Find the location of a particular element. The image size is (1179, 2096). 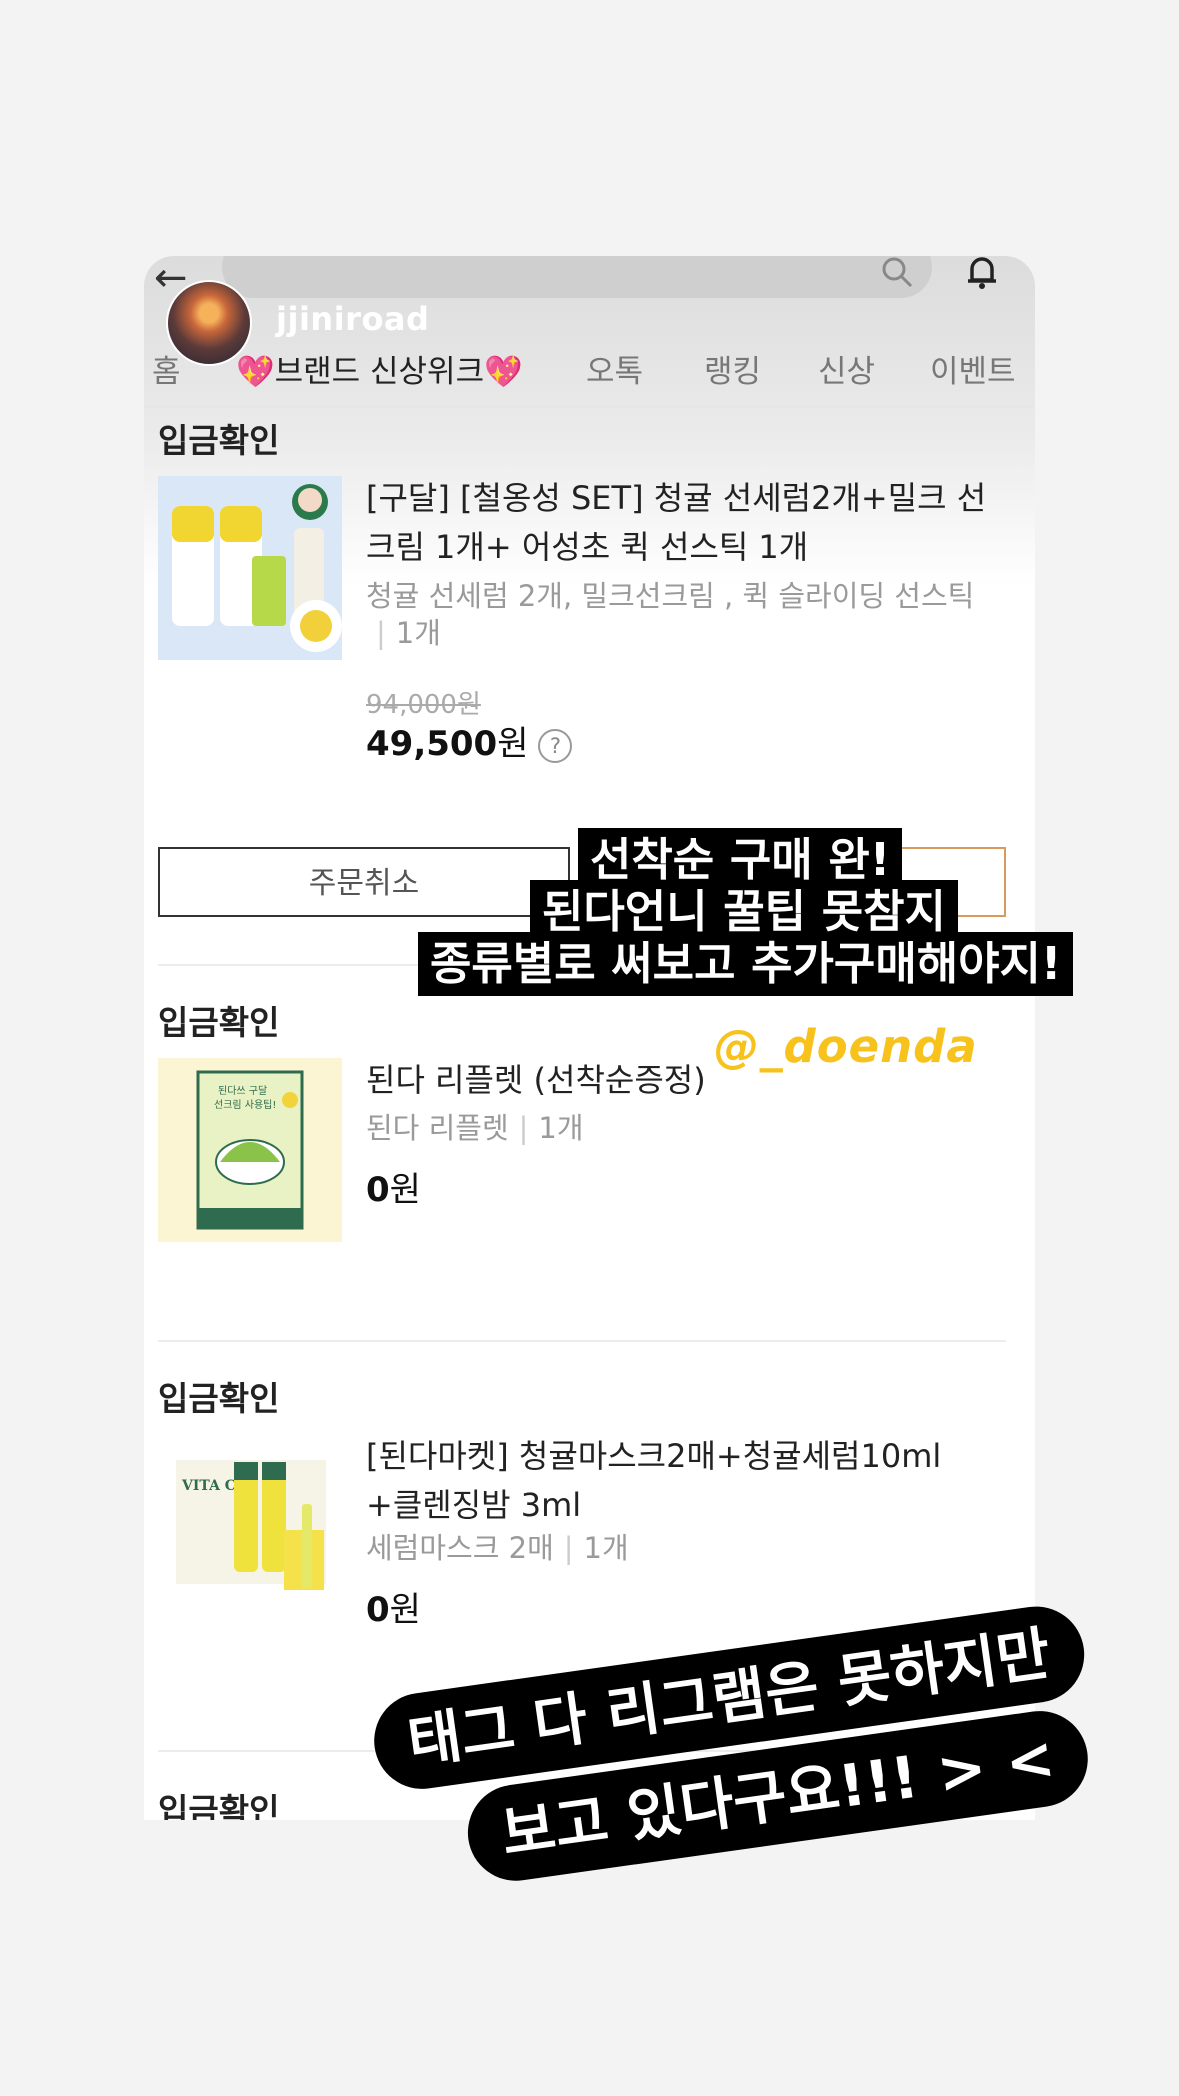

tab-new: 신상 is located at coordinates (846, 368).